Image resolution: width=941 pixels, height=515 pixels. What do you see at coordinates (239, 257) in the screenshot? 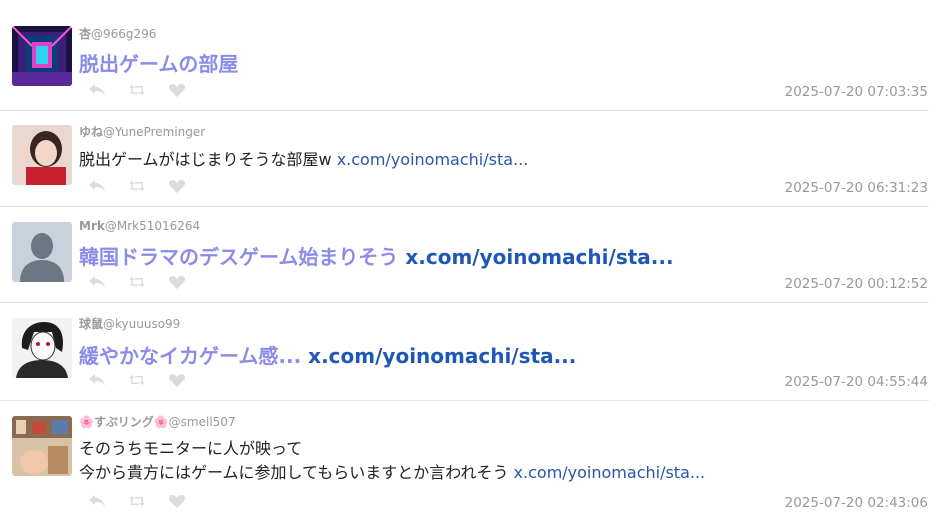
I see `post-text-body: 韓国ドラマのデスゲーム始まりそう` at bounding box center [239, 257].